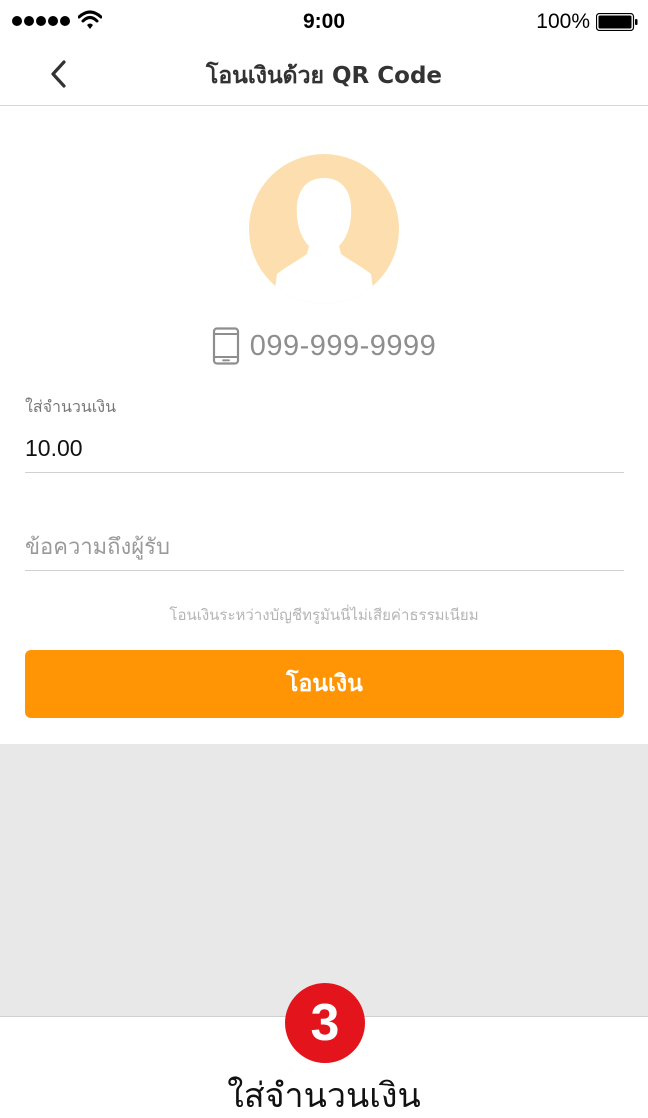  I want to click on recipient-phone: 099-999-9999, so click(324, 346).